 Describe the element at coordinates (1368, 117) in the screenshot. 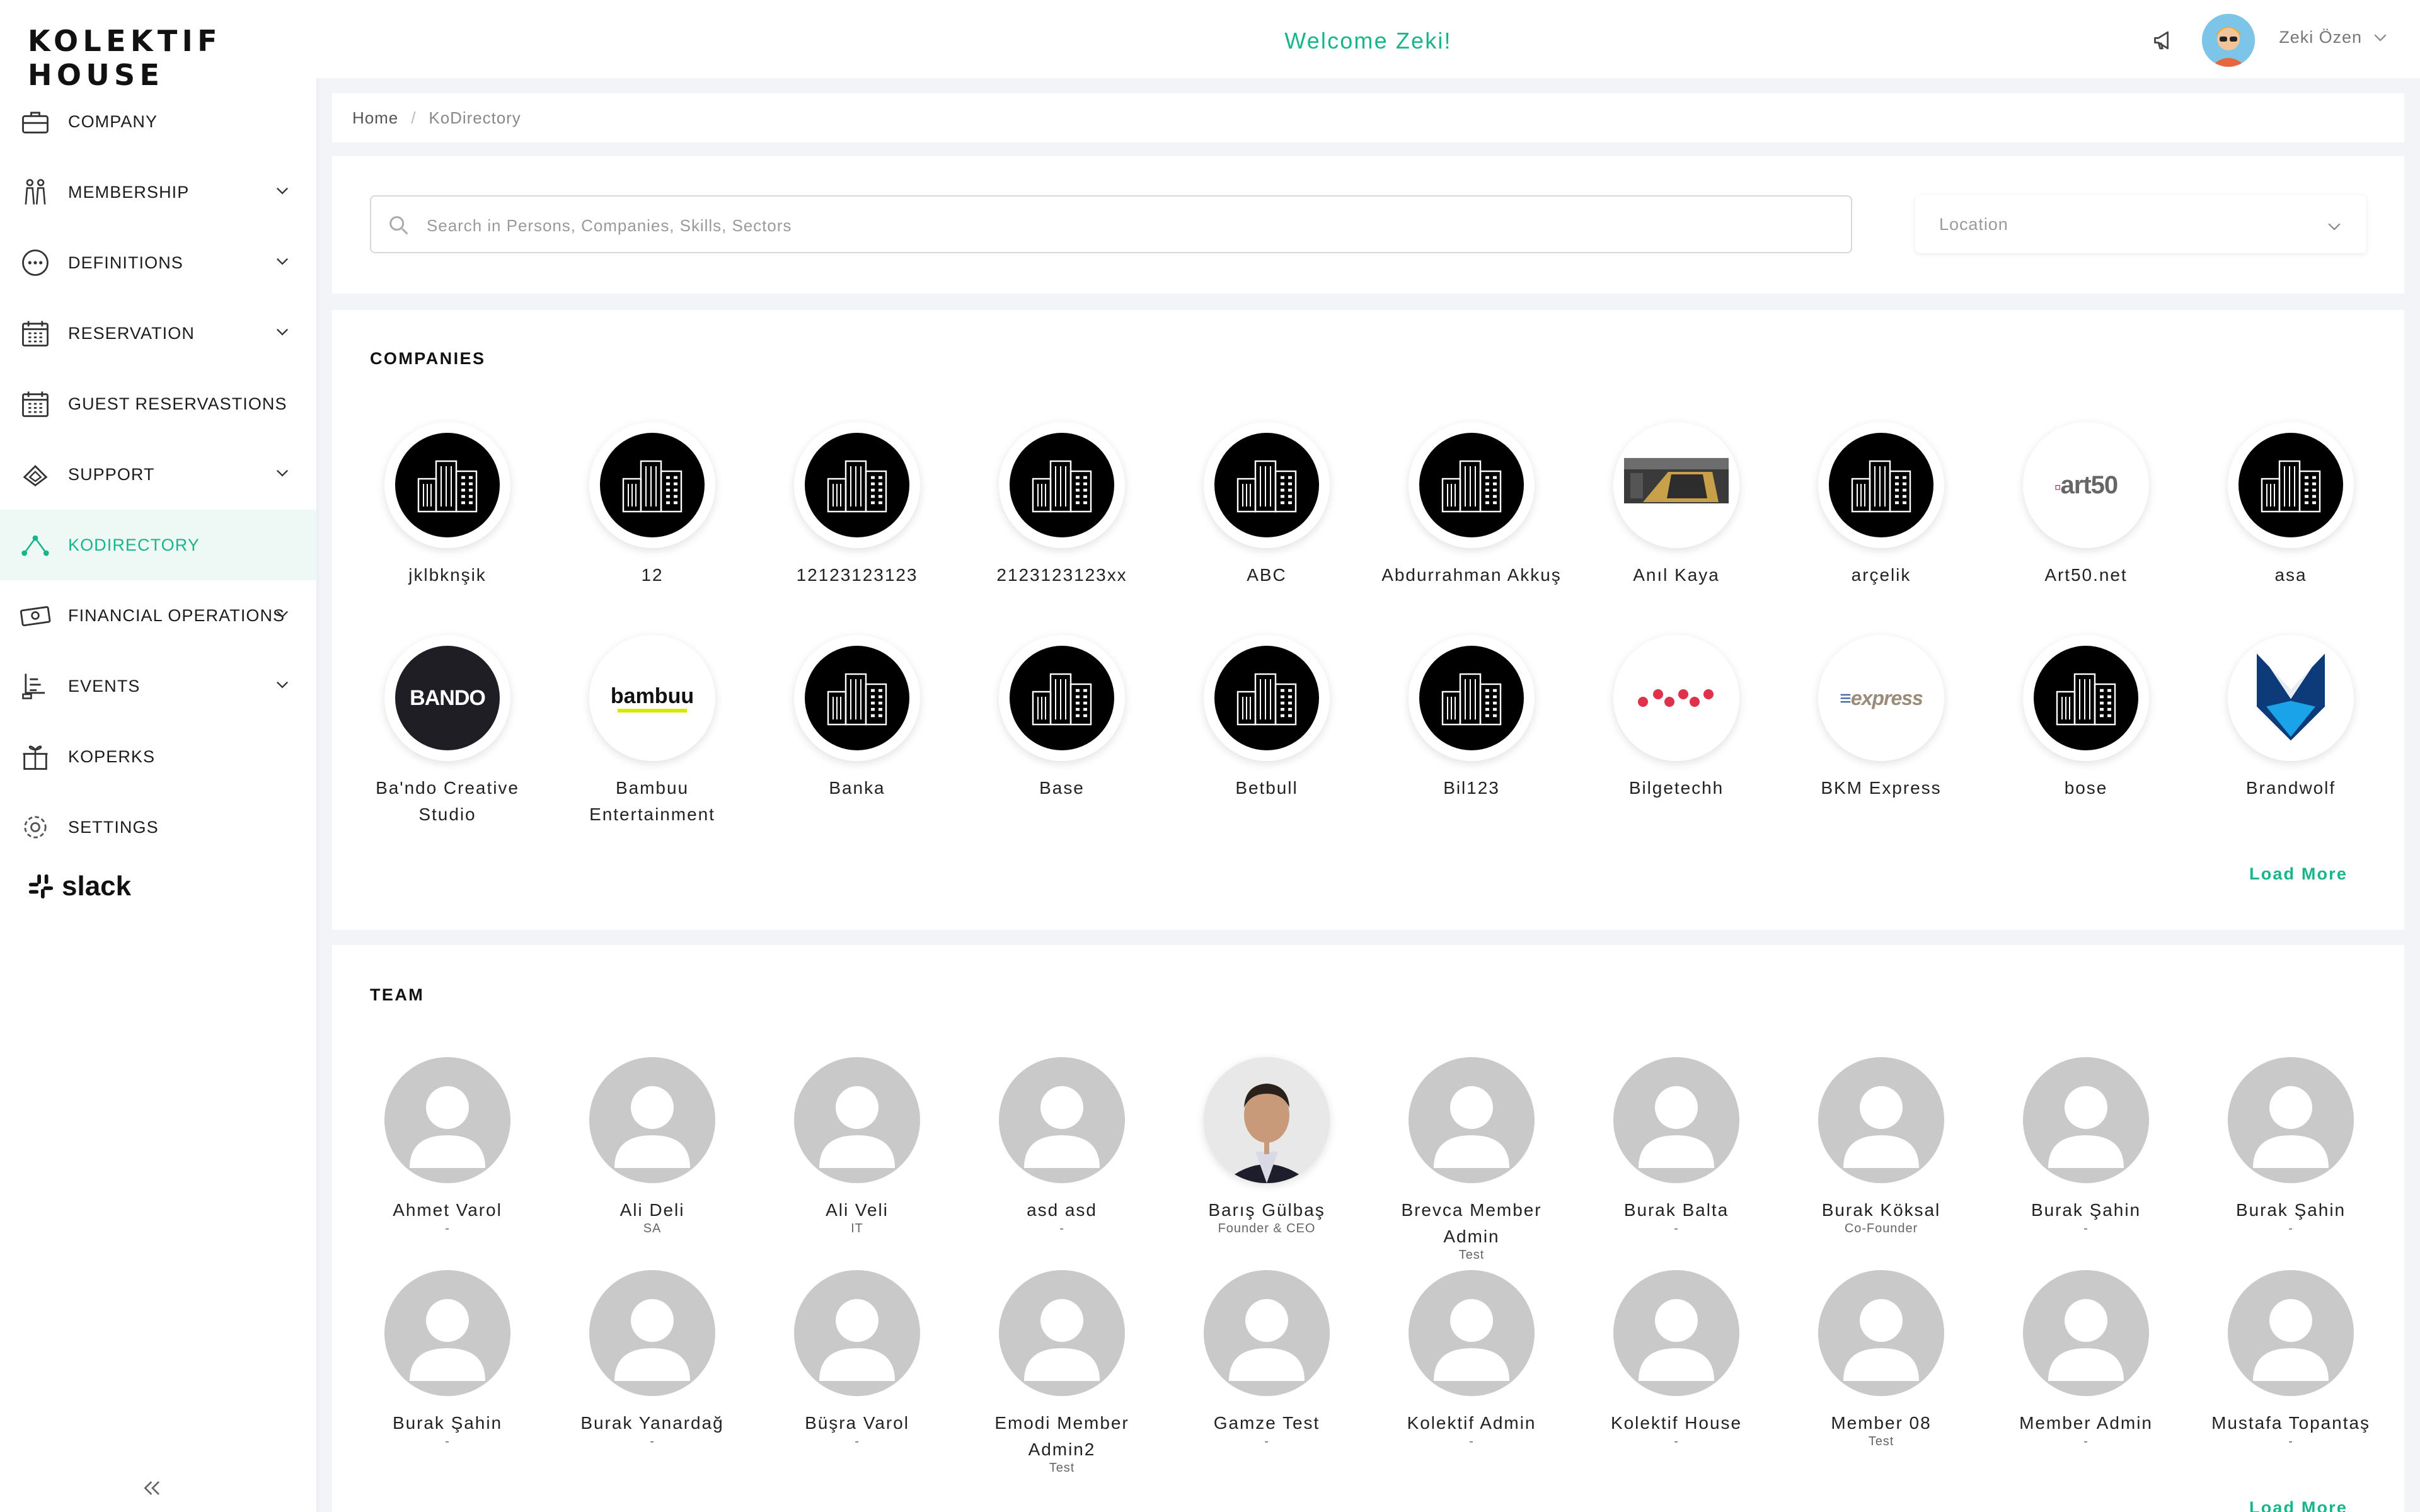

I see `breadcrumb: Home / KoDirectory` at that location.